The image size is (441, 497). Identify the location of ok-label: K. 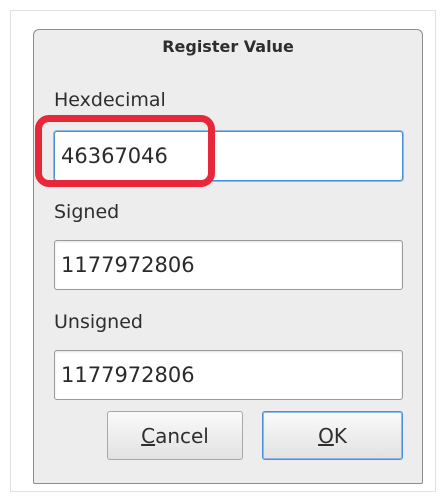
(340, 435).